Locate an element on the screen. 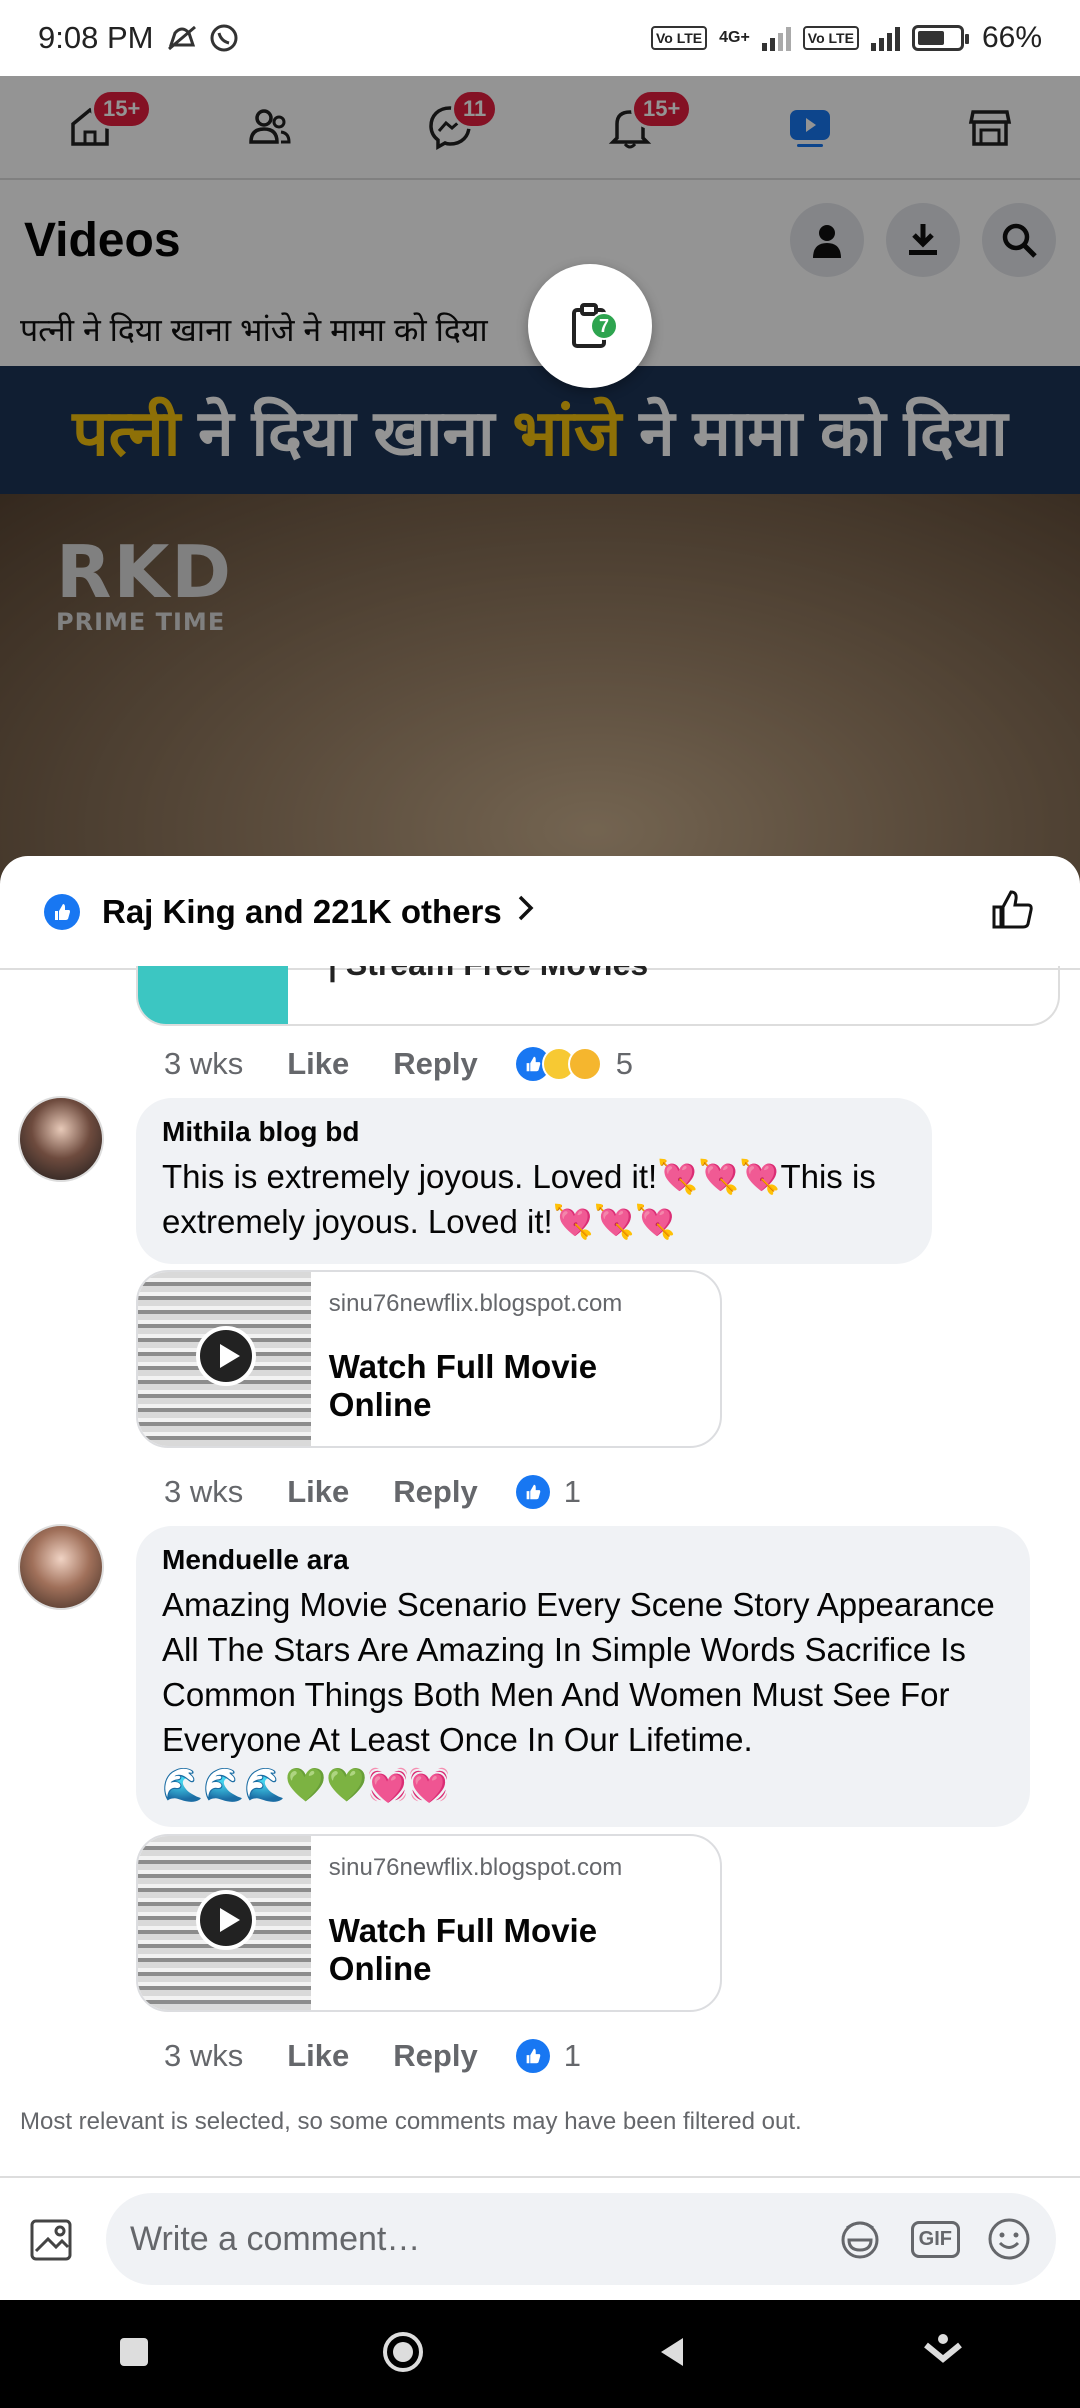 This screenshot has height=2408, width=1080. reactions-summary: Raj King and 221K others is located at coordinates (540, 913).